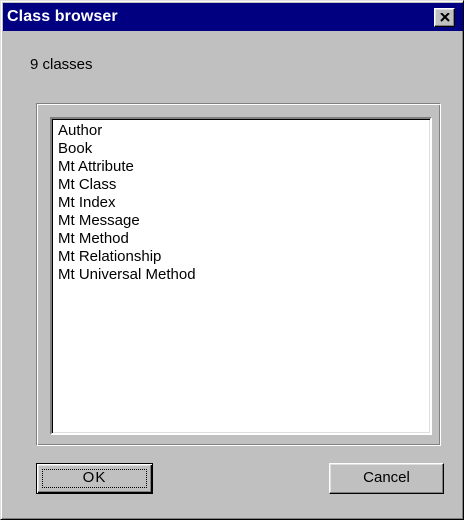 Image resolution: width=464 pixels, height=520 pixels. I want to click on close-button, so click(444, 17).